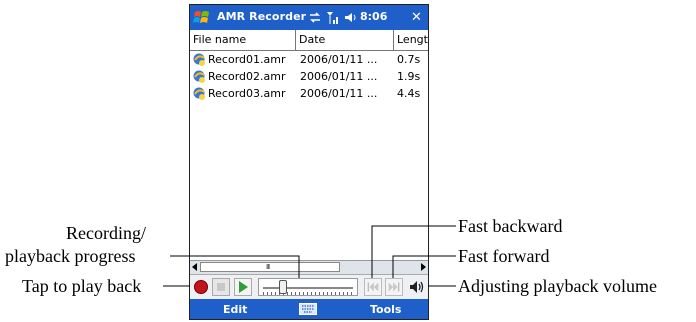 This screenshot has height=322, width=696. Describe the element at coordinates (247, 93) in the screenshot. I see `file-name: Record03.amr` at that location.